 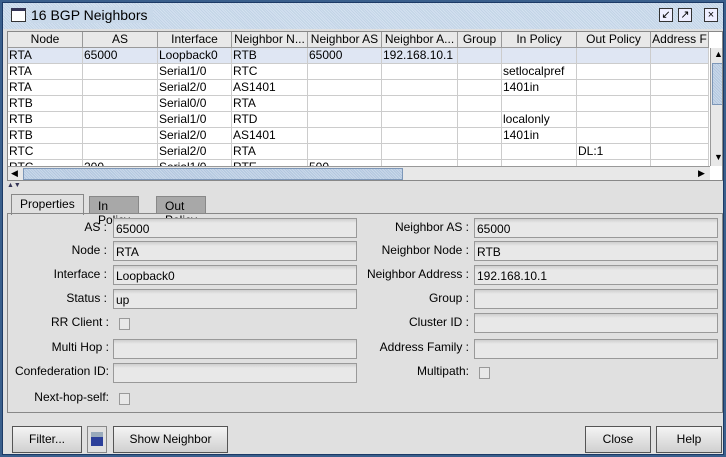 What do you see at coordinates (425, 250) in the screenshot?
I see `neighbor-node-label: Neighbor Node :` at bounding box center [425, 250].